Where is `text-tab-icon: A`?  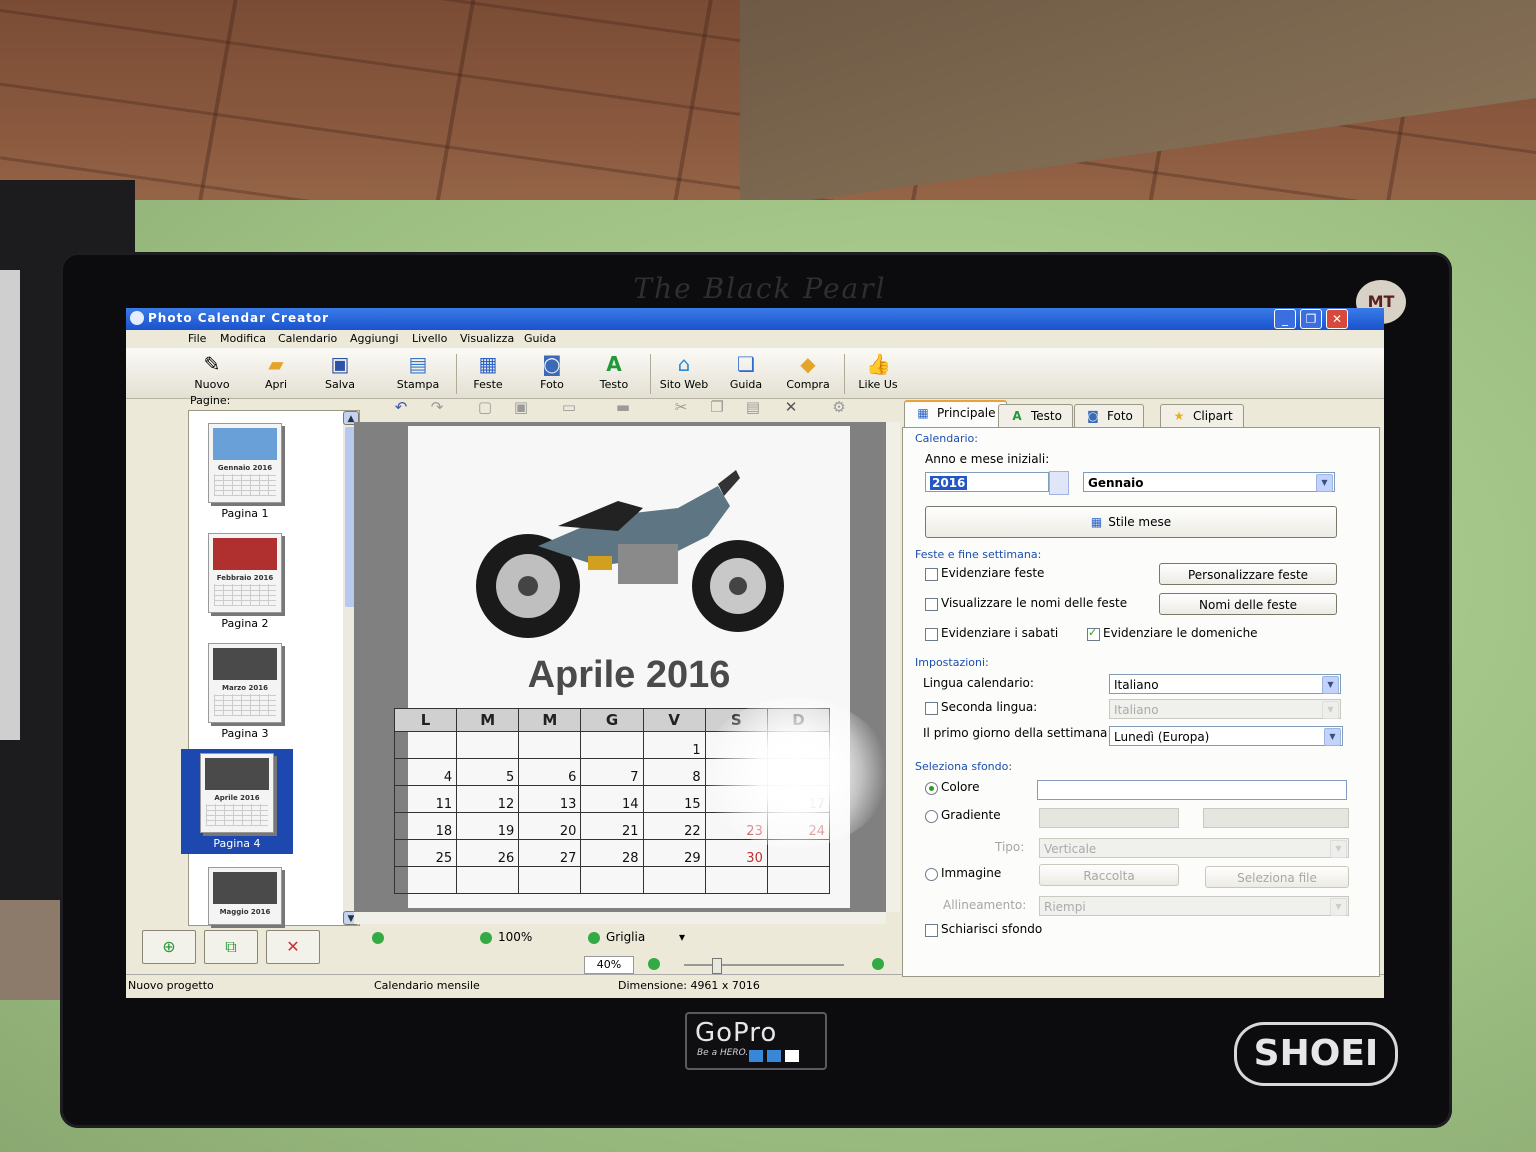
text-tab-icon: A is located at coordinates (1017, 416).